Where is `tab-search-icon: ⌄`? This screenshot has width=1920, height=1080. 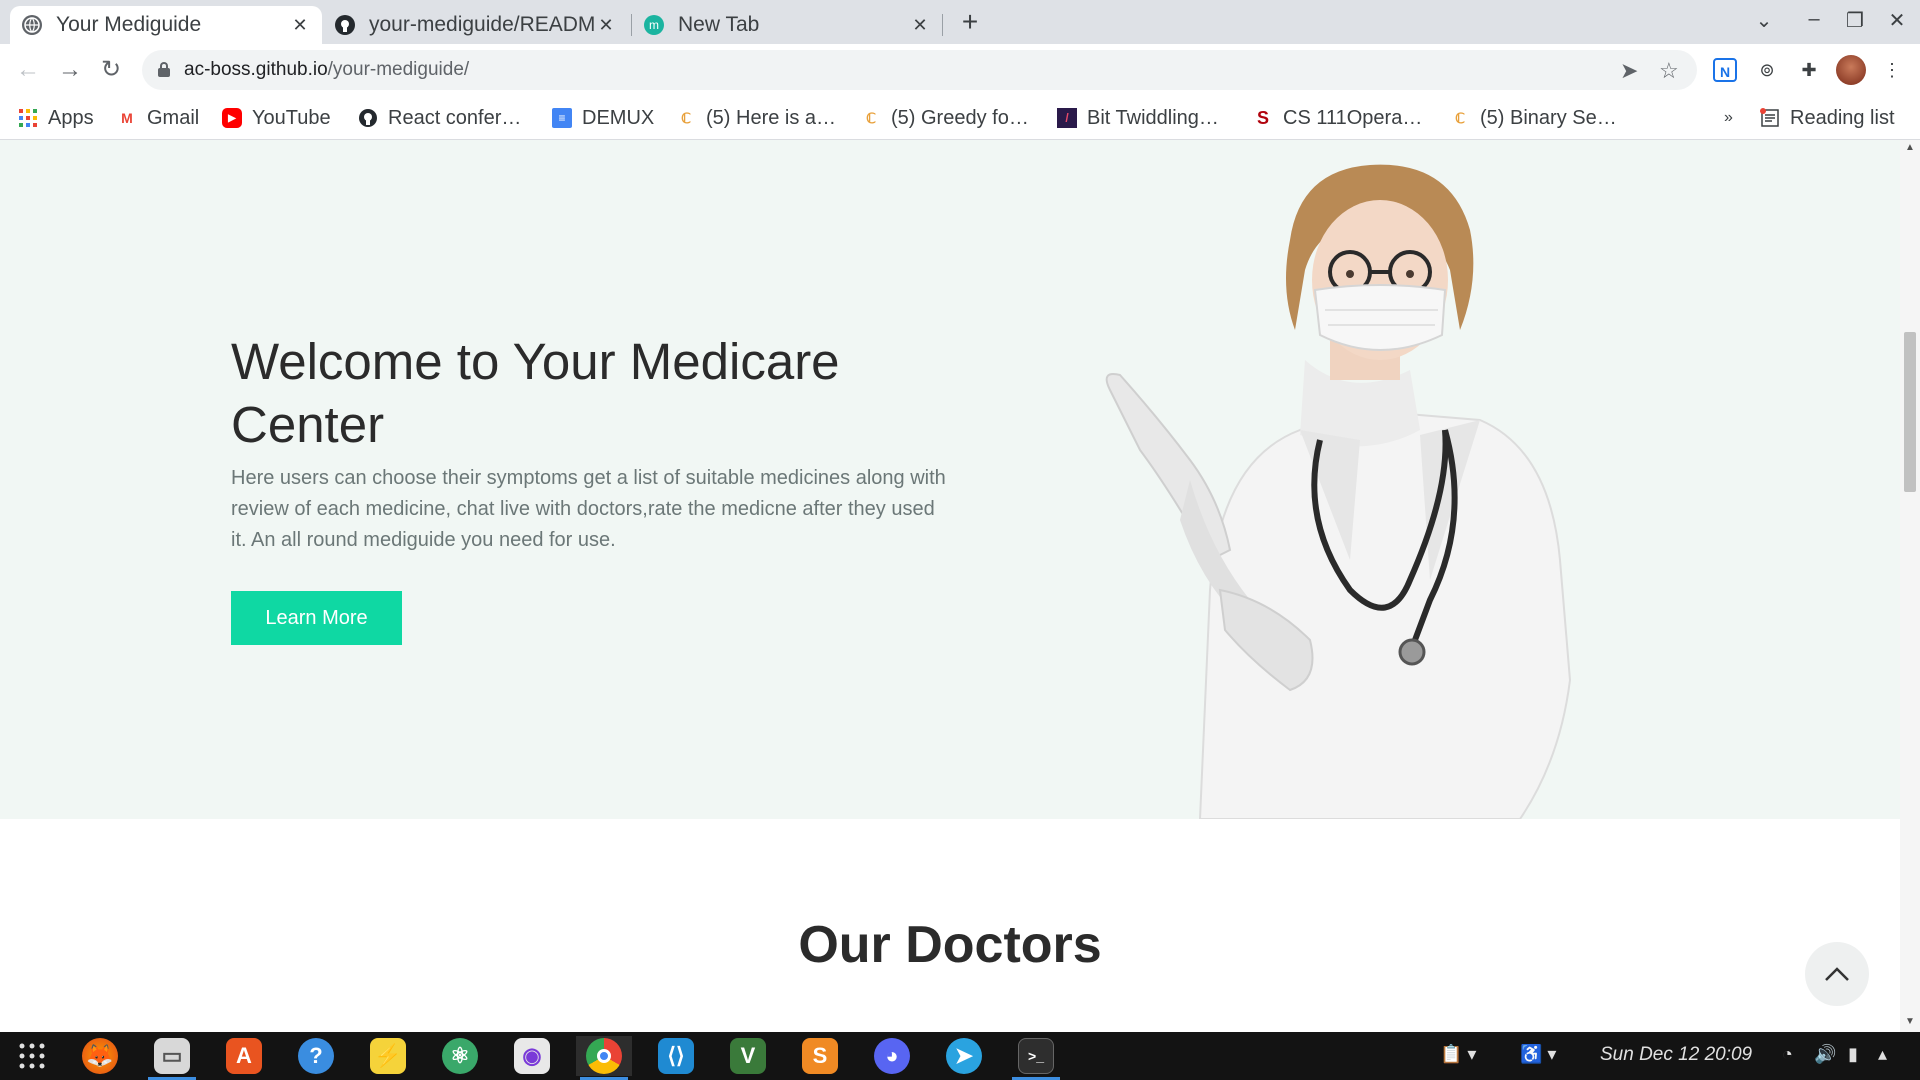 tab-search-icon: ⌄ is located at coordinates (1764, 20).